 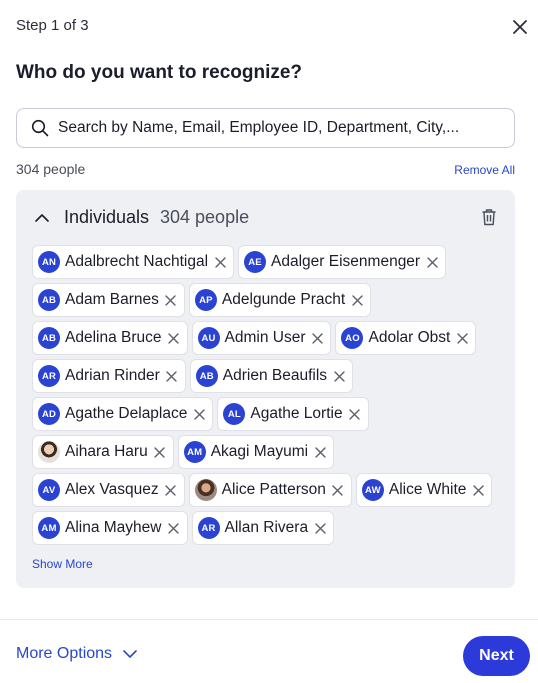 What do you see at coordinates (208, 338) in the screenshot?
I see `avatar: AU` at bounding box center [208, 338].